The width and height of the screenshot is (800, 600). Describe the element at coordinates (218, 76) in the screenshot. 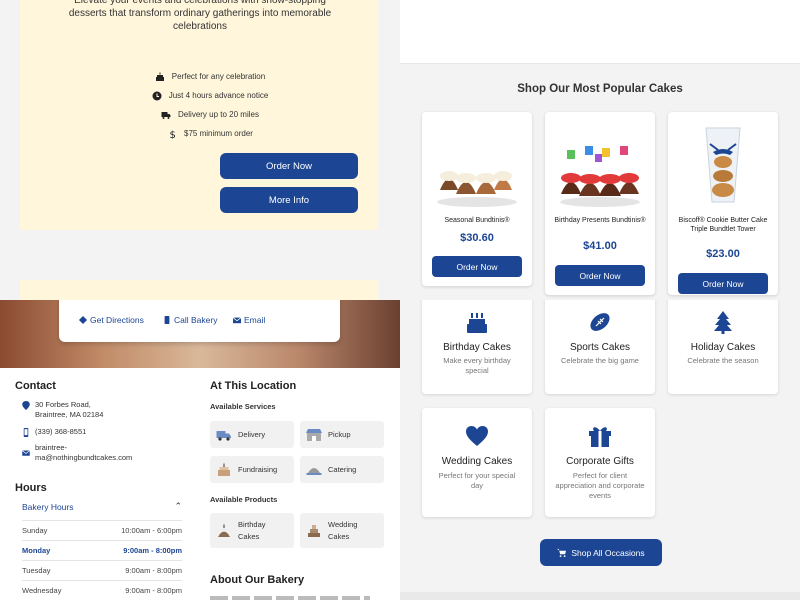

I see `feature-label: Perfect for any celebration` at that location.